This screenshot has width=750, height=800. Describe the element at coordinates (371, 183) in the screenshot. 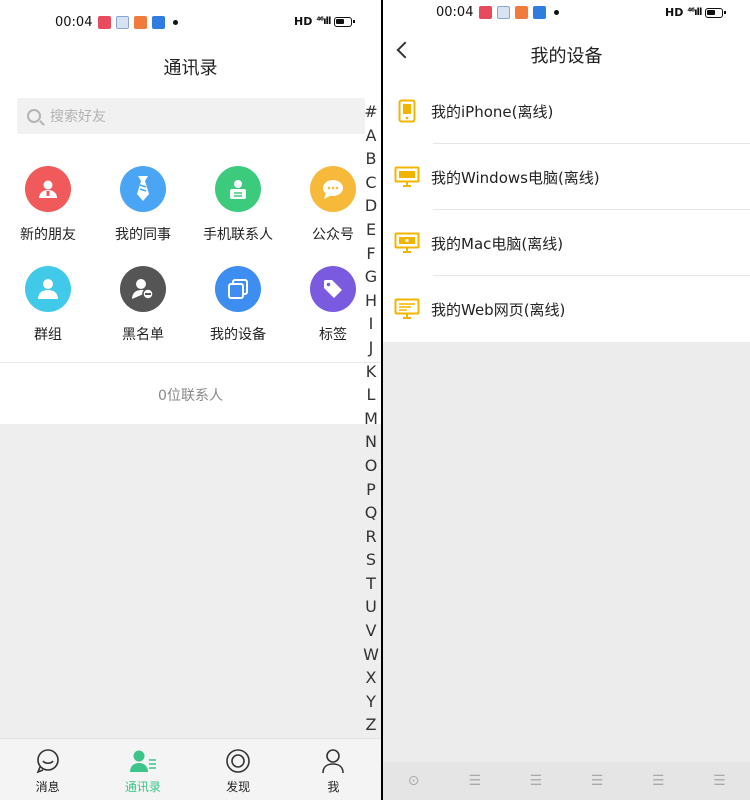

I see `alpha-index-item: C` at that location.